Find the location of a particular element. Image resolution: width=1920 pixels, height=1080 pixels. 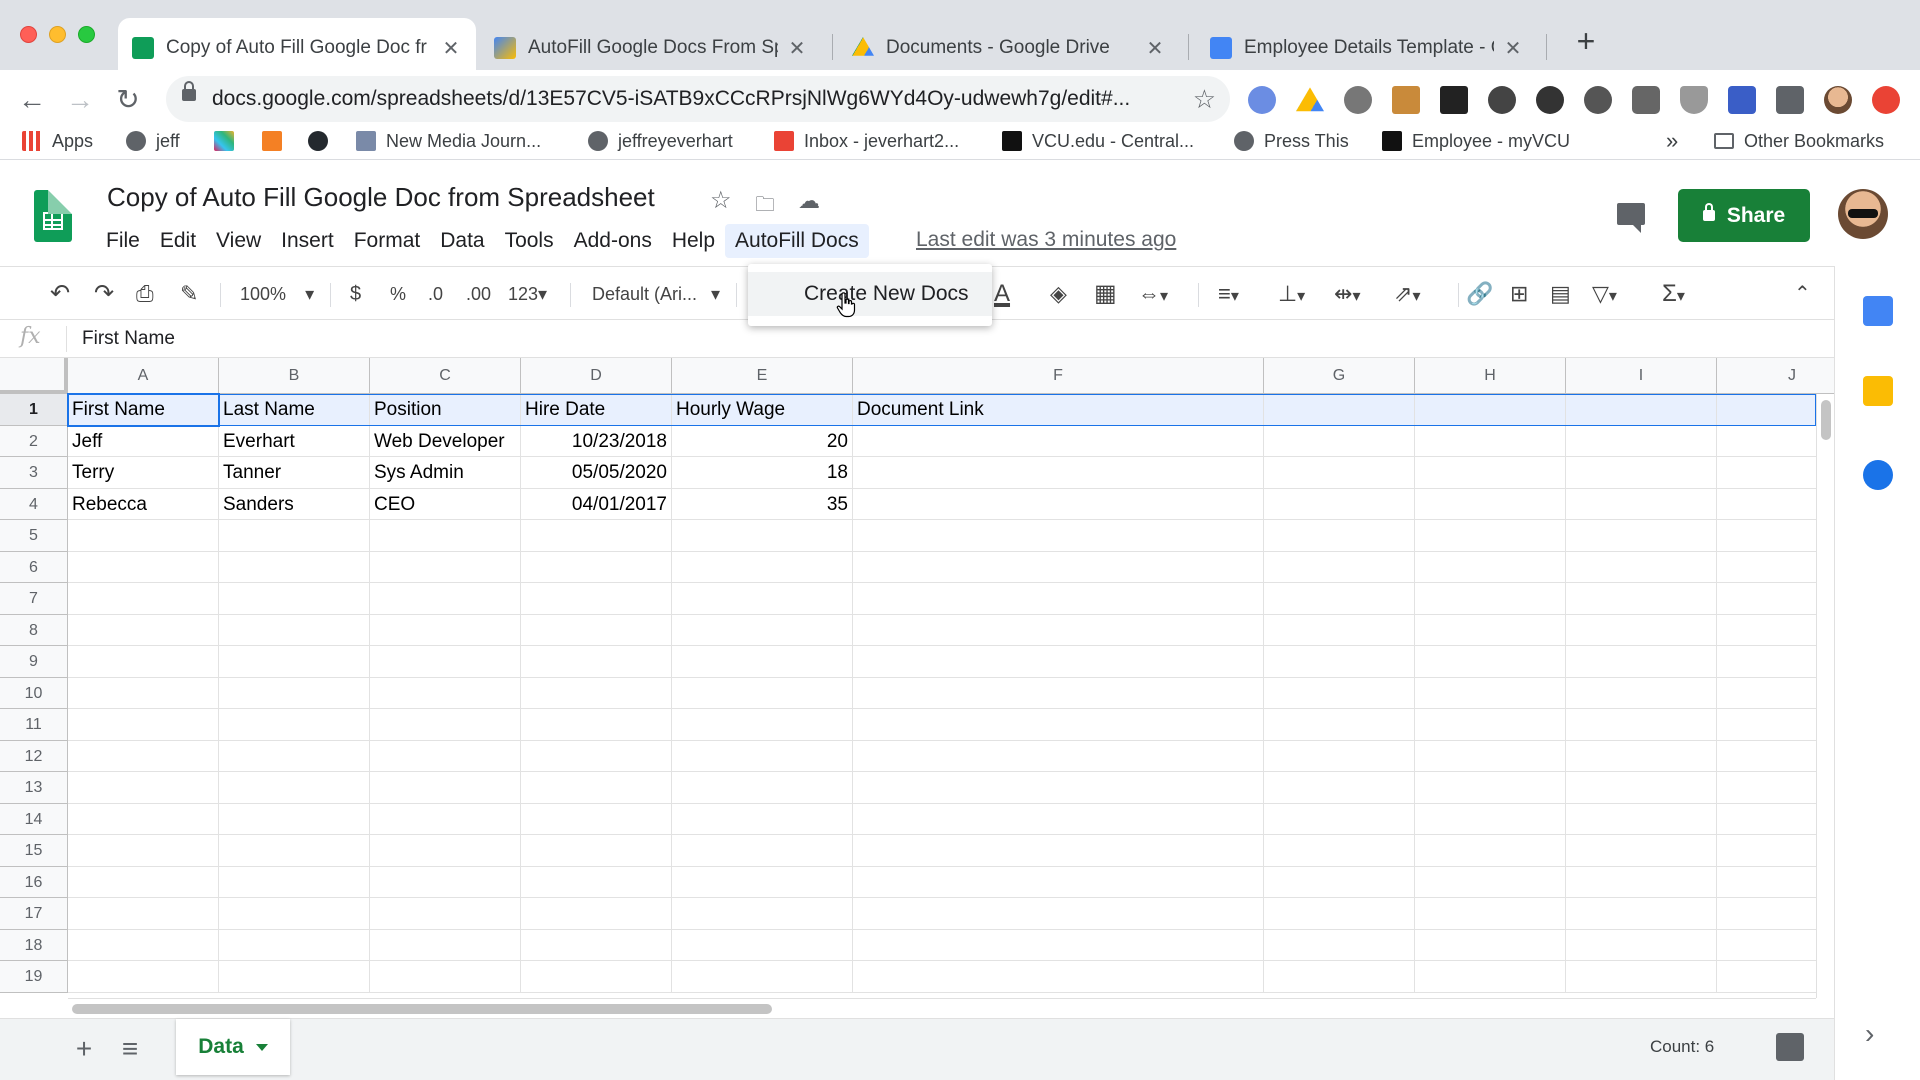

all-sheets-button: ≡ is located at coordinates (130, 1049).